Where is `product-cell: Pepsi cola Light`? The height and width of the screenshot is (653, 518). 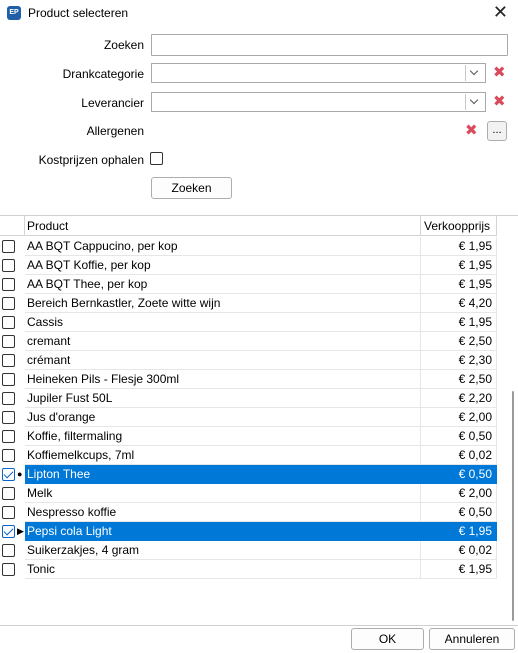
product-cell: Pepsi cola Light is located at coordinates (223, 531).